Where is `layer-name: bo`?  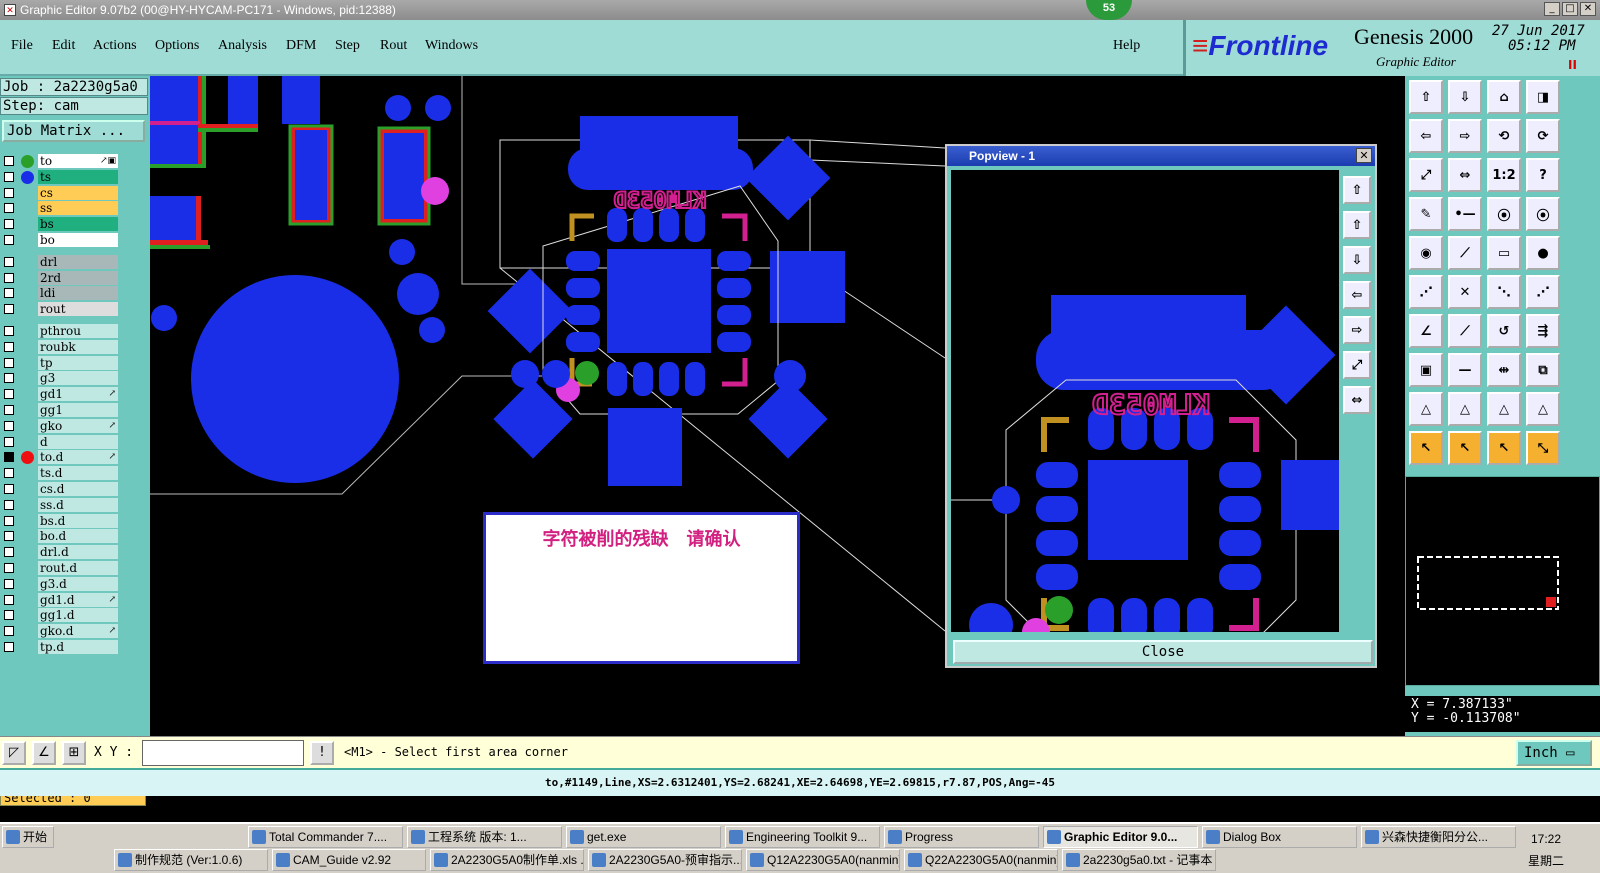 layer-name: bo is located at coordinates (78, 240).